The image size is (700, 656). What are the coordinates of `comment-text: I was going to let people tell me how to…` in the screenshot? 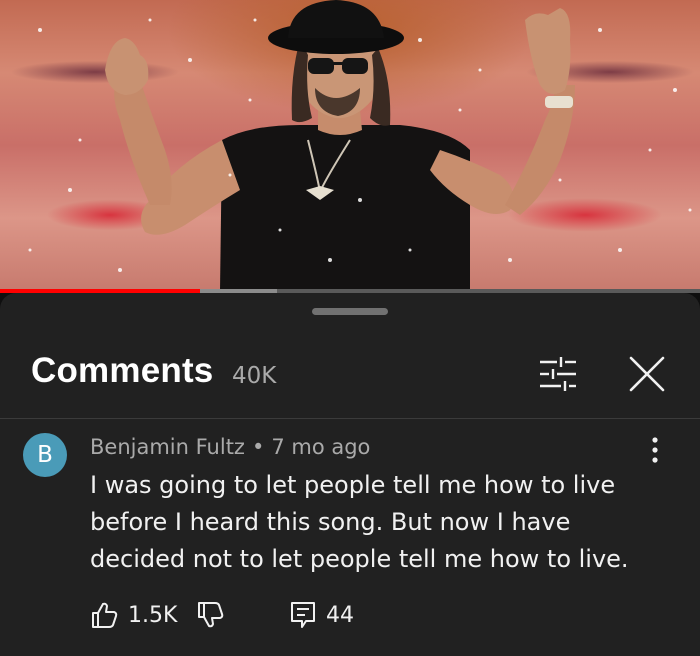 It's located at (370, 522).